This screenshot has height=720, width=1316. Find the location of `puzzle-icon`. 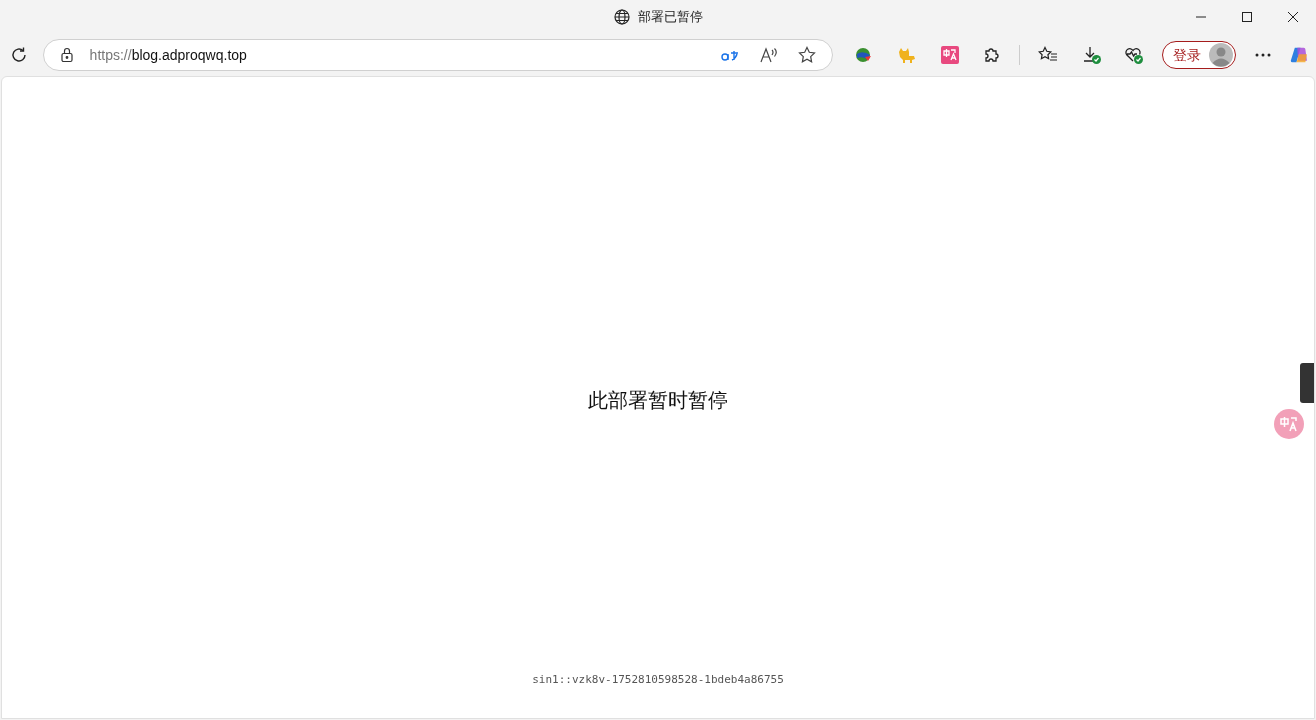

puzzle-icon is located at coordinates (991, 55).